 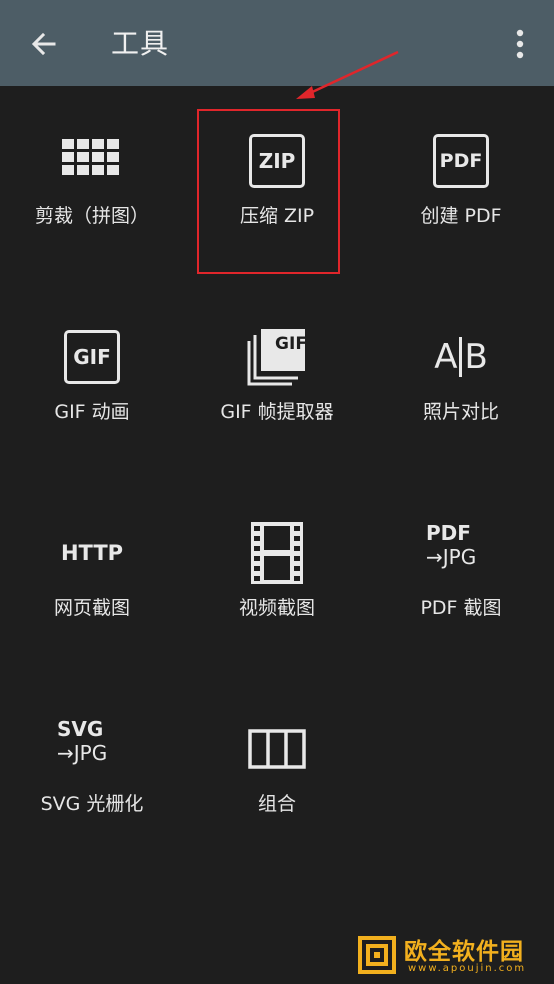 What do you see at coordinates (461, 216) in the screenshot?
I see `tool-label: 创建 PDF` at bounding box center [461, 216].